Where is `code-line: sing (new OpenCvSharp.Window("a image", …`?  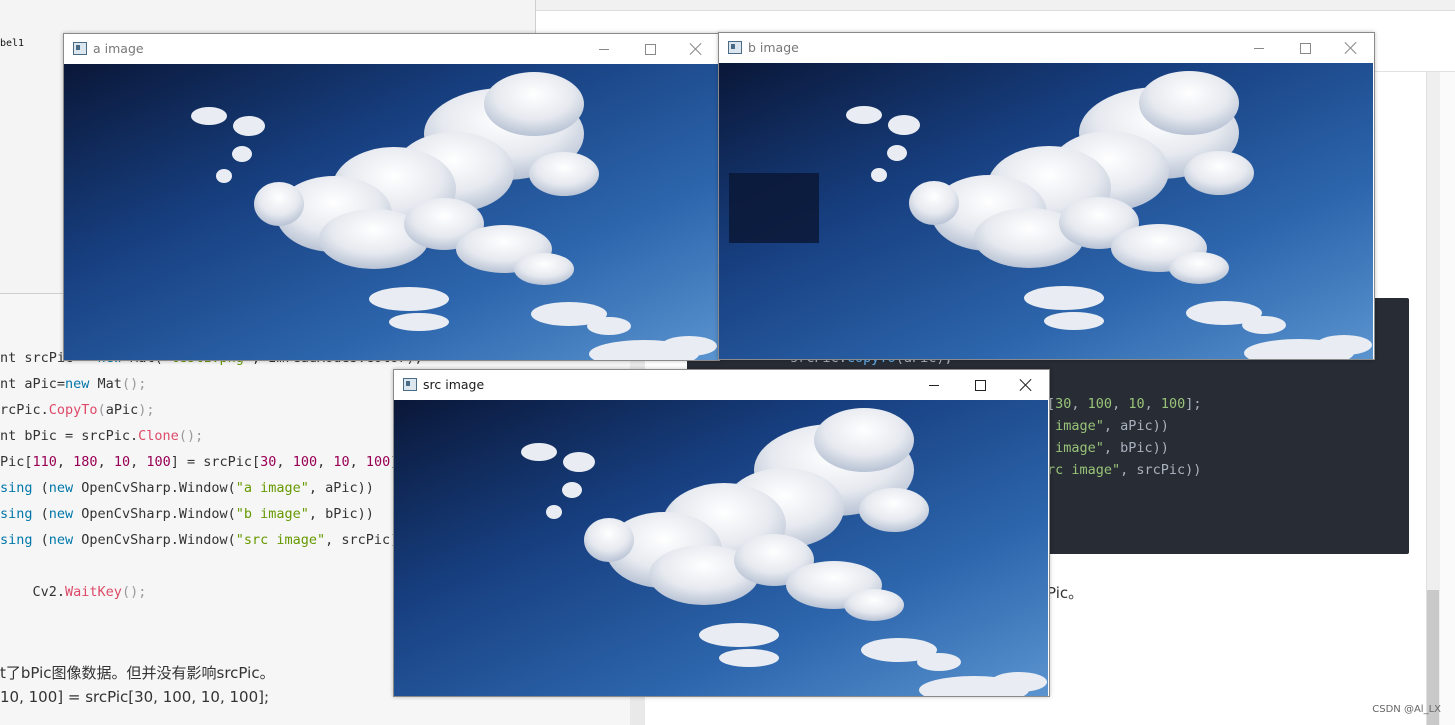
code-line: sing (new OpenCvSharp.Window("a image", … is located at coordinates (187, 488).